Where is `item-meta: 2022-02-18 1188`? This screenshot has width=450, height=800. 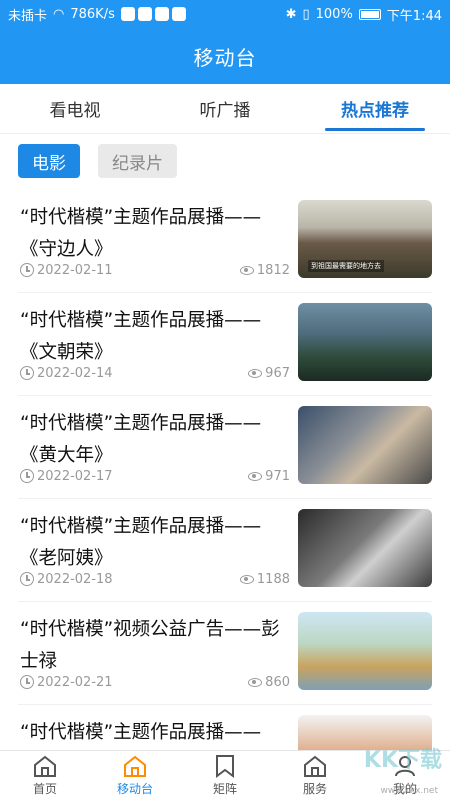 item-meta: 2022-02-18 1188 is located at coordinates (155, 579).